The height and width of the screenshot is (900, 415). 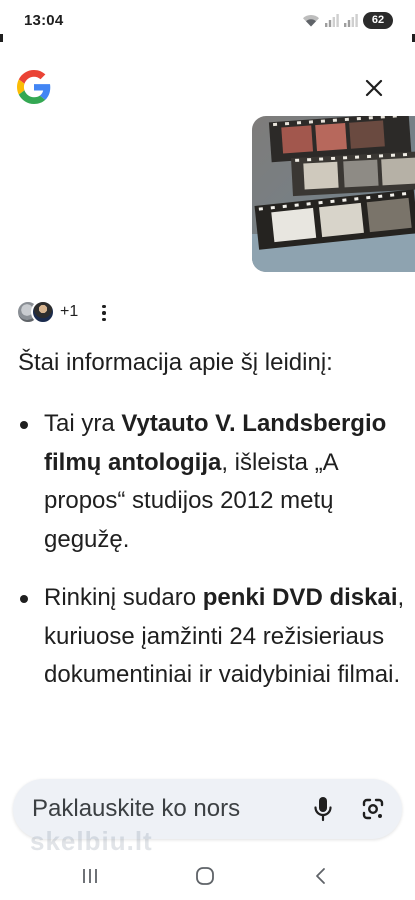 I want to click on status-time: 13:04, so click(x=44, y=20).